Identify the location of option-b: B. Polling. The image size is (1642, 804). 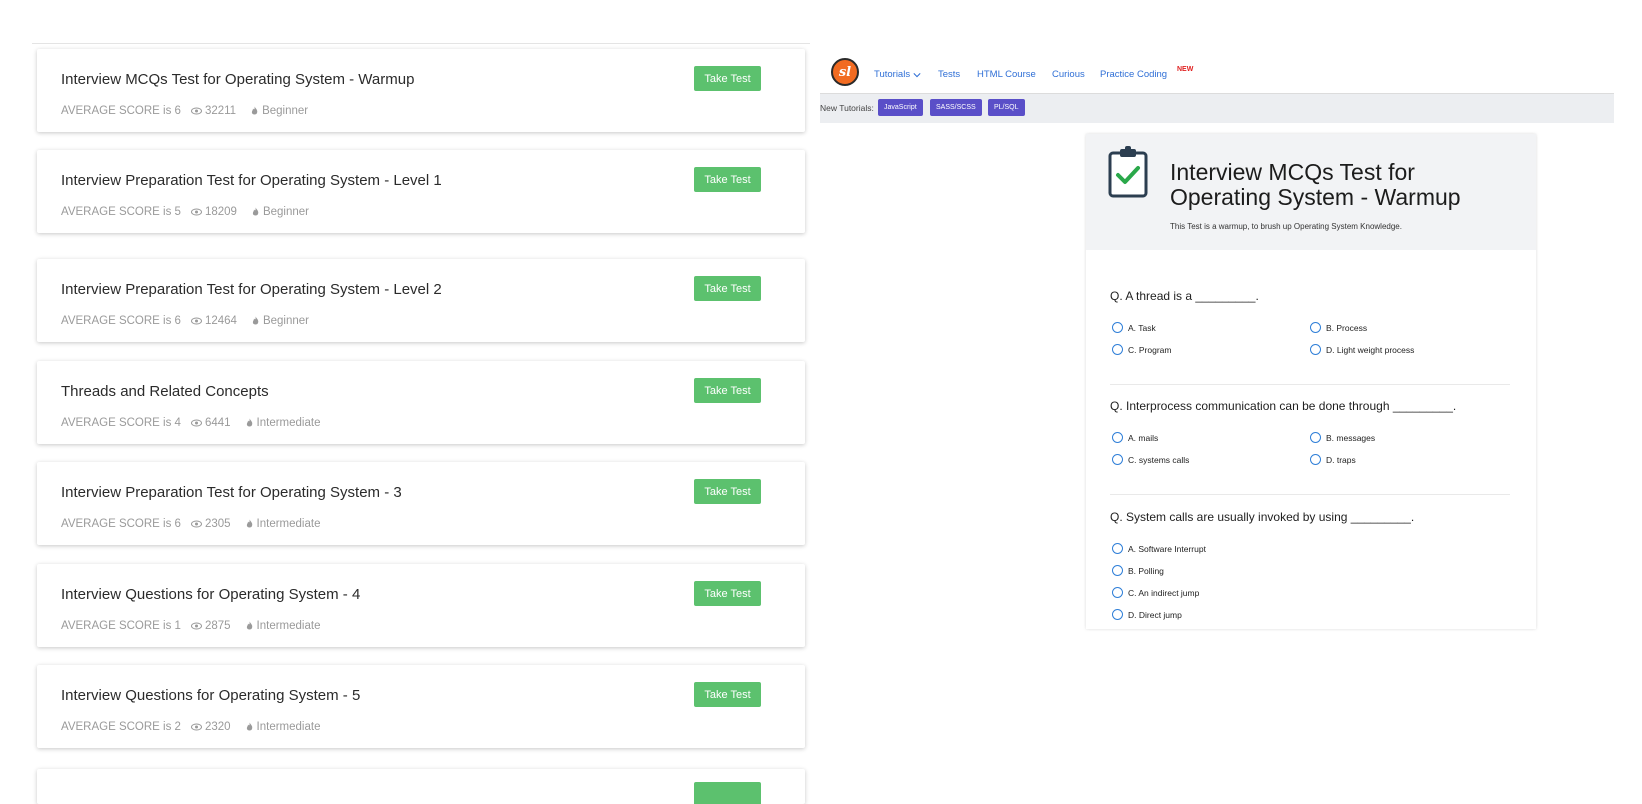
(1138, 570).